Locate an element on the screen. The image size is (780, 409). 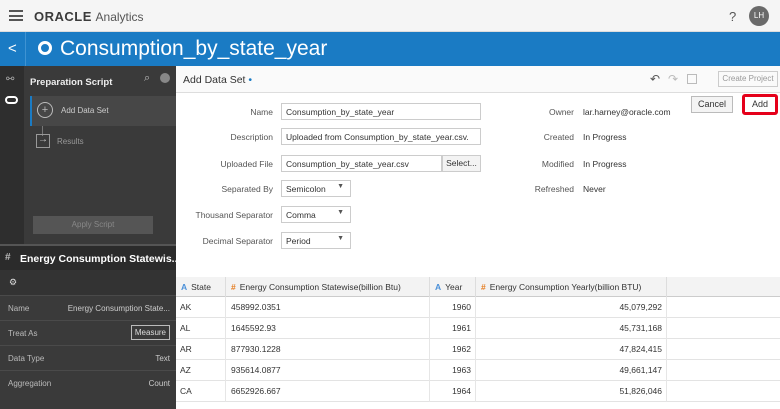
column-header-state: A State is located at coordinates (201, 287).